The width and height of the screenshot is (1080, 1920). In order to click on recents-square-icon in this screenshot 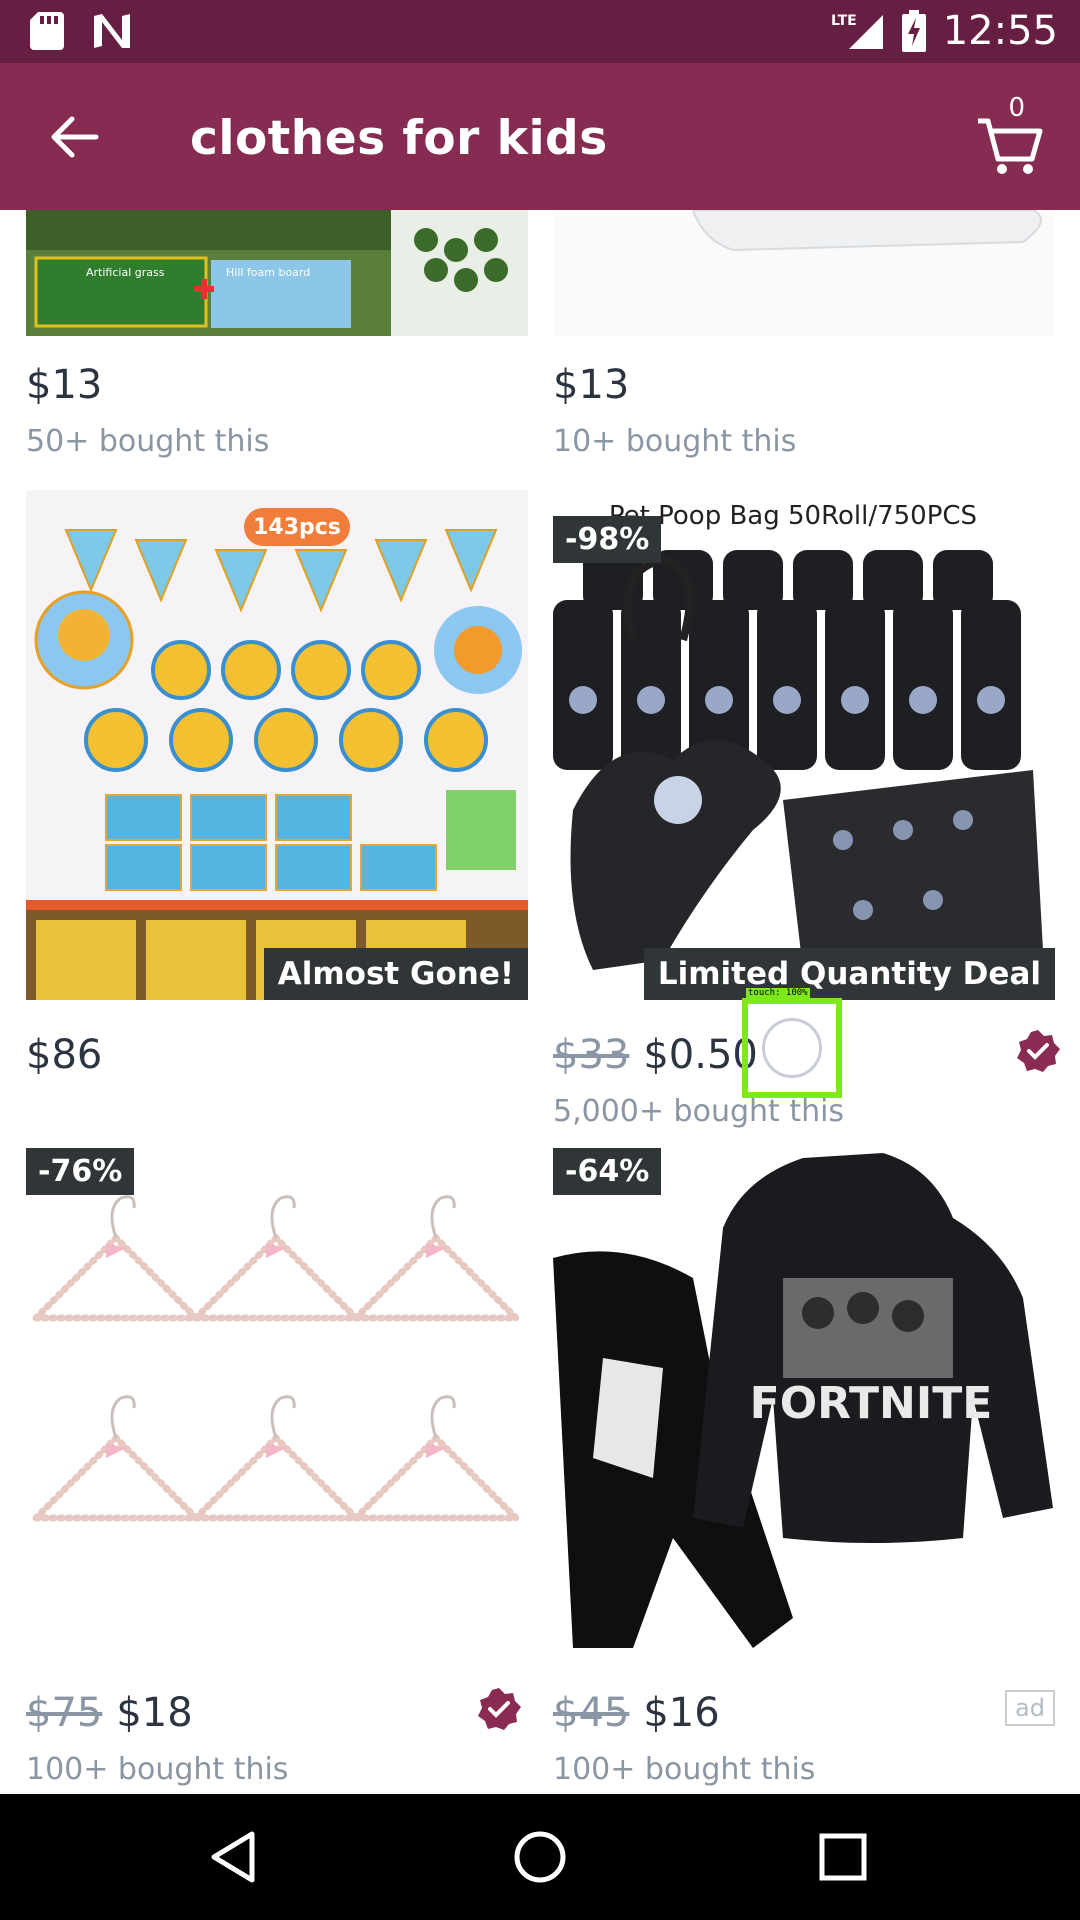, I will do `click(843, 1857)`.